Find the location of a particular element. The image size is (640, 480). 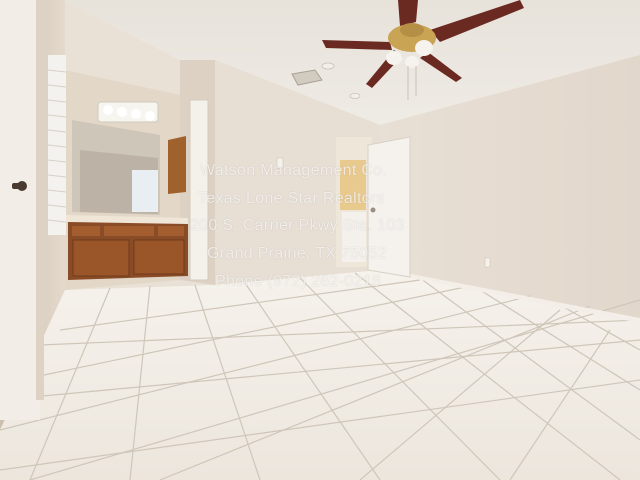

ceiling-fixture is located at coordinates (355, 96).